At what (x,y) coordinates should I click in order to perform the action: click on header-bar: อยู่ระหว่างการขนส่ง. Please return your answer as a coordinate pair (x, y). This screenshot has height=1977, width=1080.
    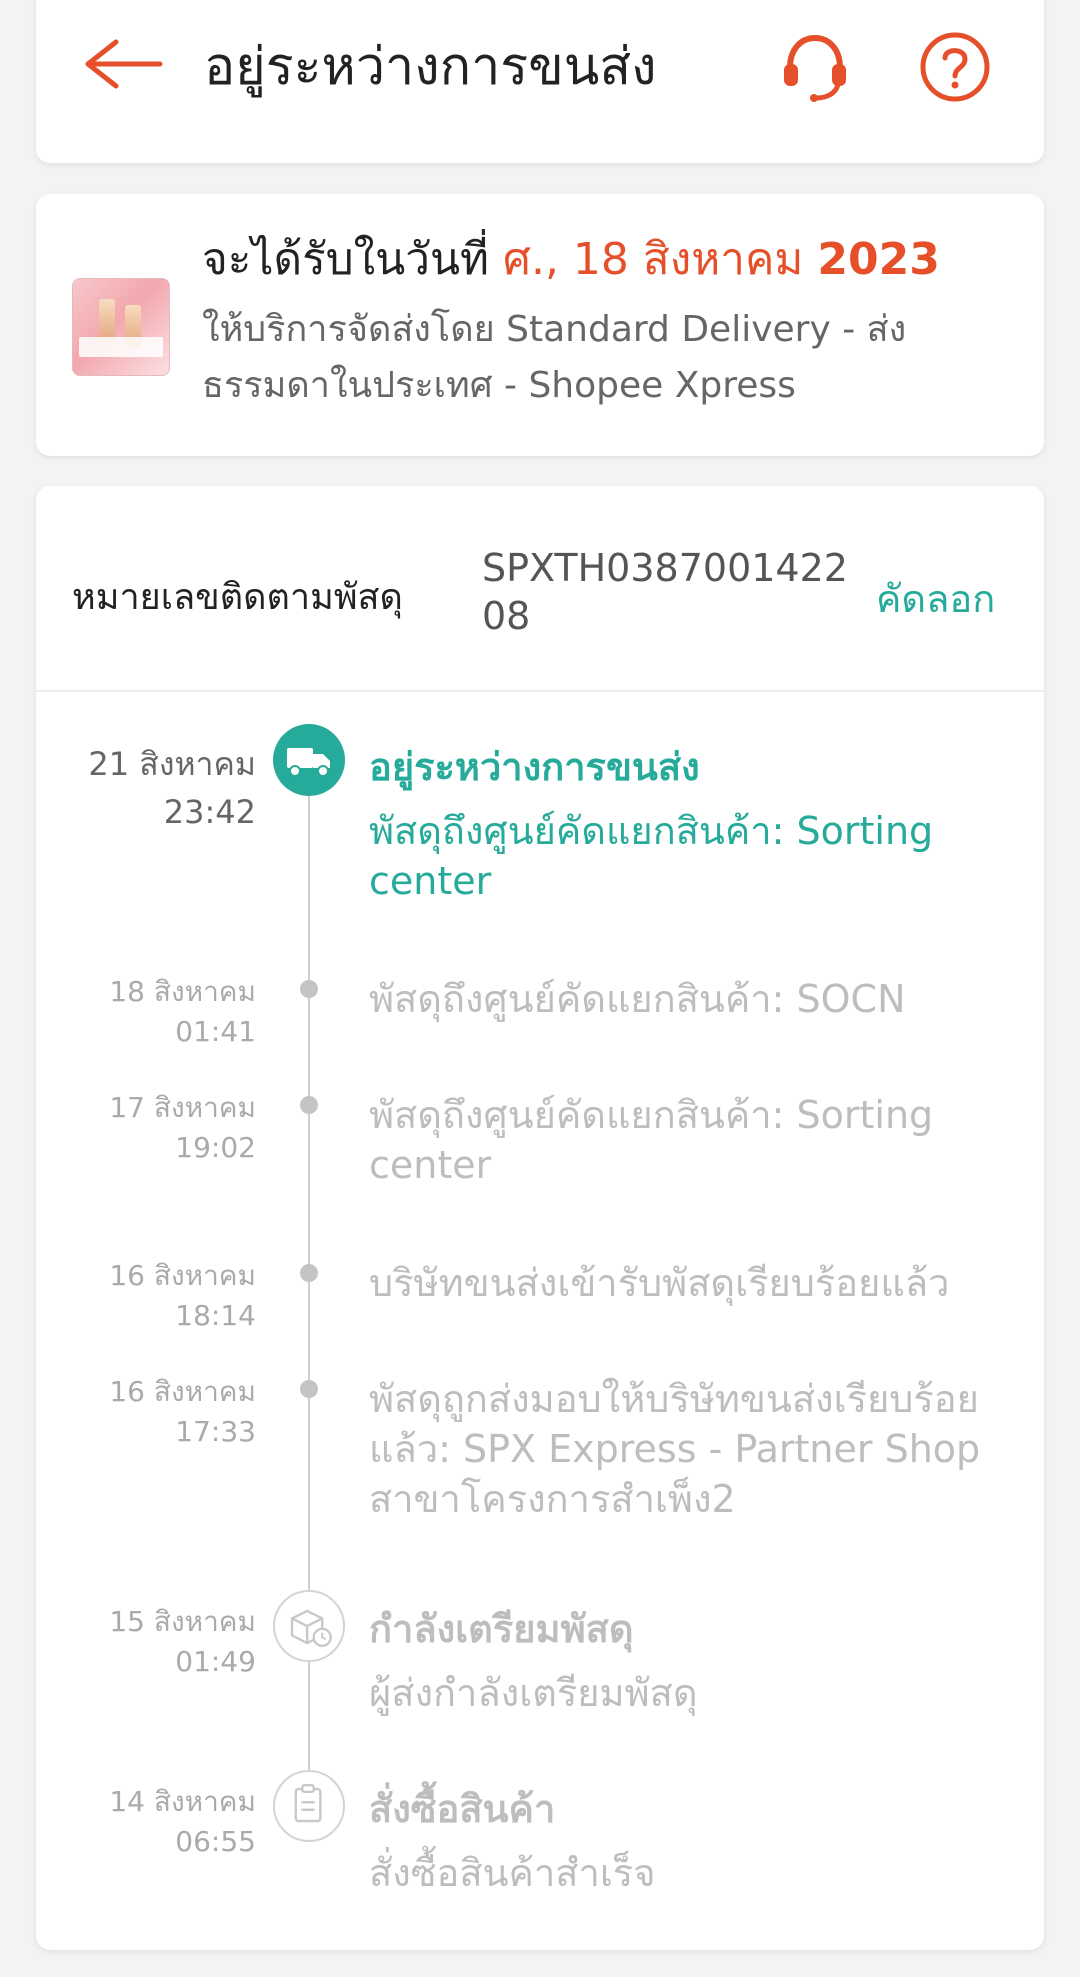
    Looking at the image, I should click on (540, 81).